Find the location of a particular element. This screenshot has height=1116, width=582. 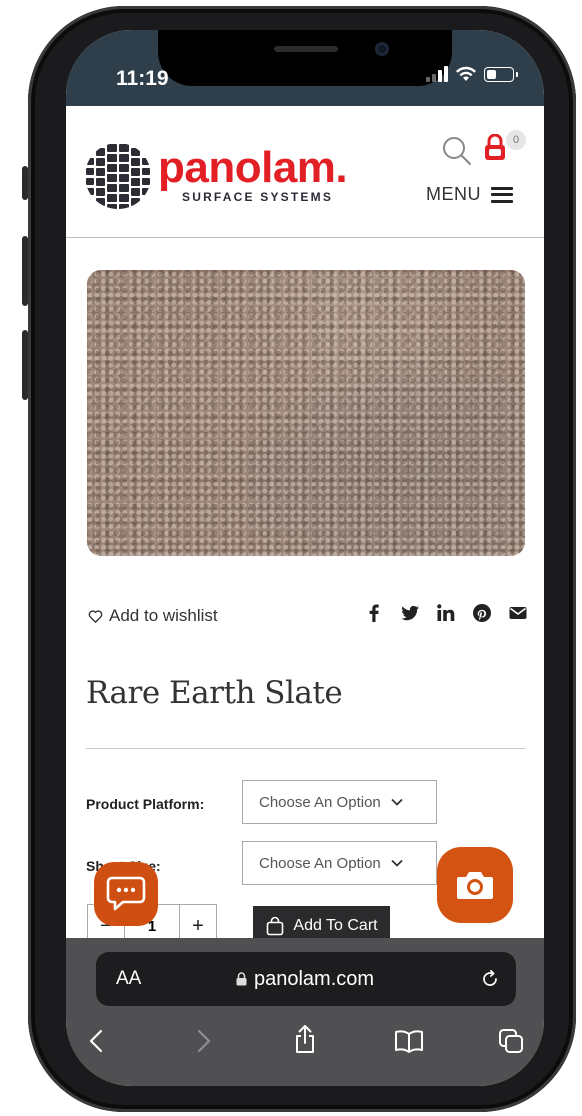

facebook-icon is located at coordinates (374, 613).